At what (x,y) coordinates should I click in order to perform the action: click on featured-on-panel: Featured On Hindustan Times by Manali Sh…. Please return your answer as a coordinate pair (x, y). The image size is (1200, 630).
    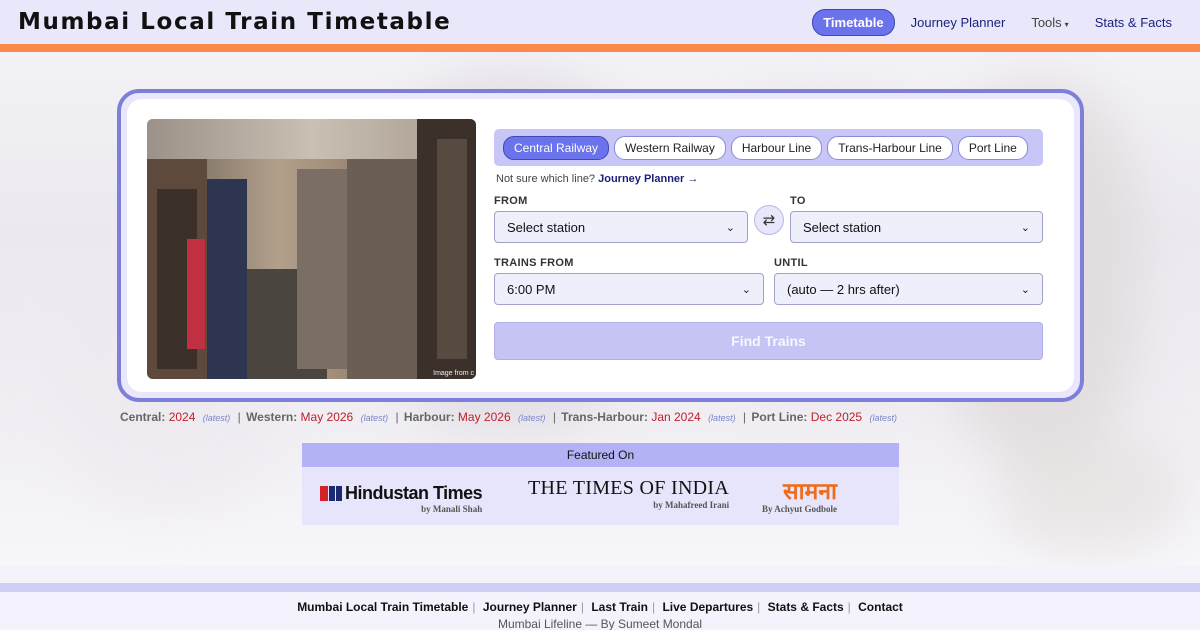
    Looking at the image, I should click on (600, 484).